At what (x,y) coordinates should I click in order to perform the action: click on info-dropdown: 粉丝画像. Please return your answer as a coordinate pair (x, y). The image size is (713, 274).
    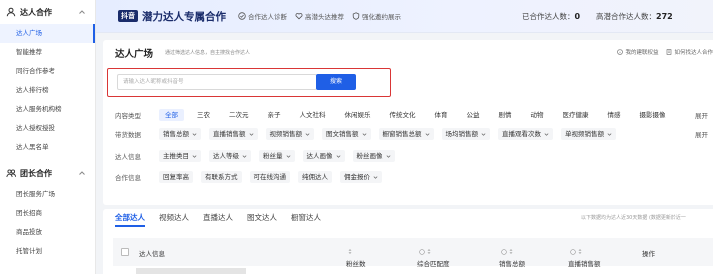
    Looking at the image, I should click on (373, 156).